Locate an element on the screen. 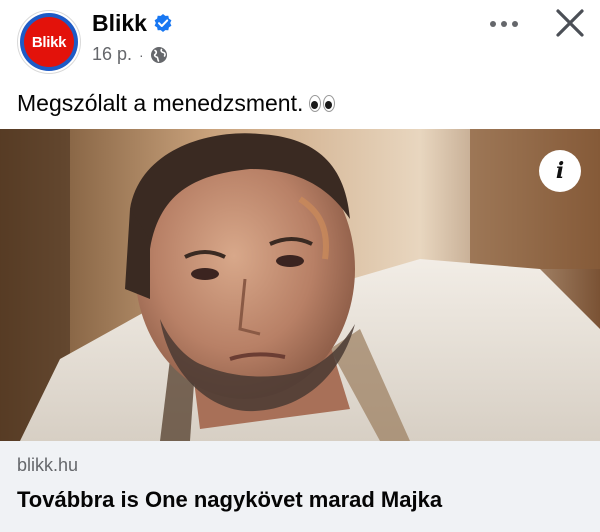 The width and height of the screenshot is (600, 532). link-title: Továbbra is One nagykövet marad Majka is located at coordinates (229, 500).